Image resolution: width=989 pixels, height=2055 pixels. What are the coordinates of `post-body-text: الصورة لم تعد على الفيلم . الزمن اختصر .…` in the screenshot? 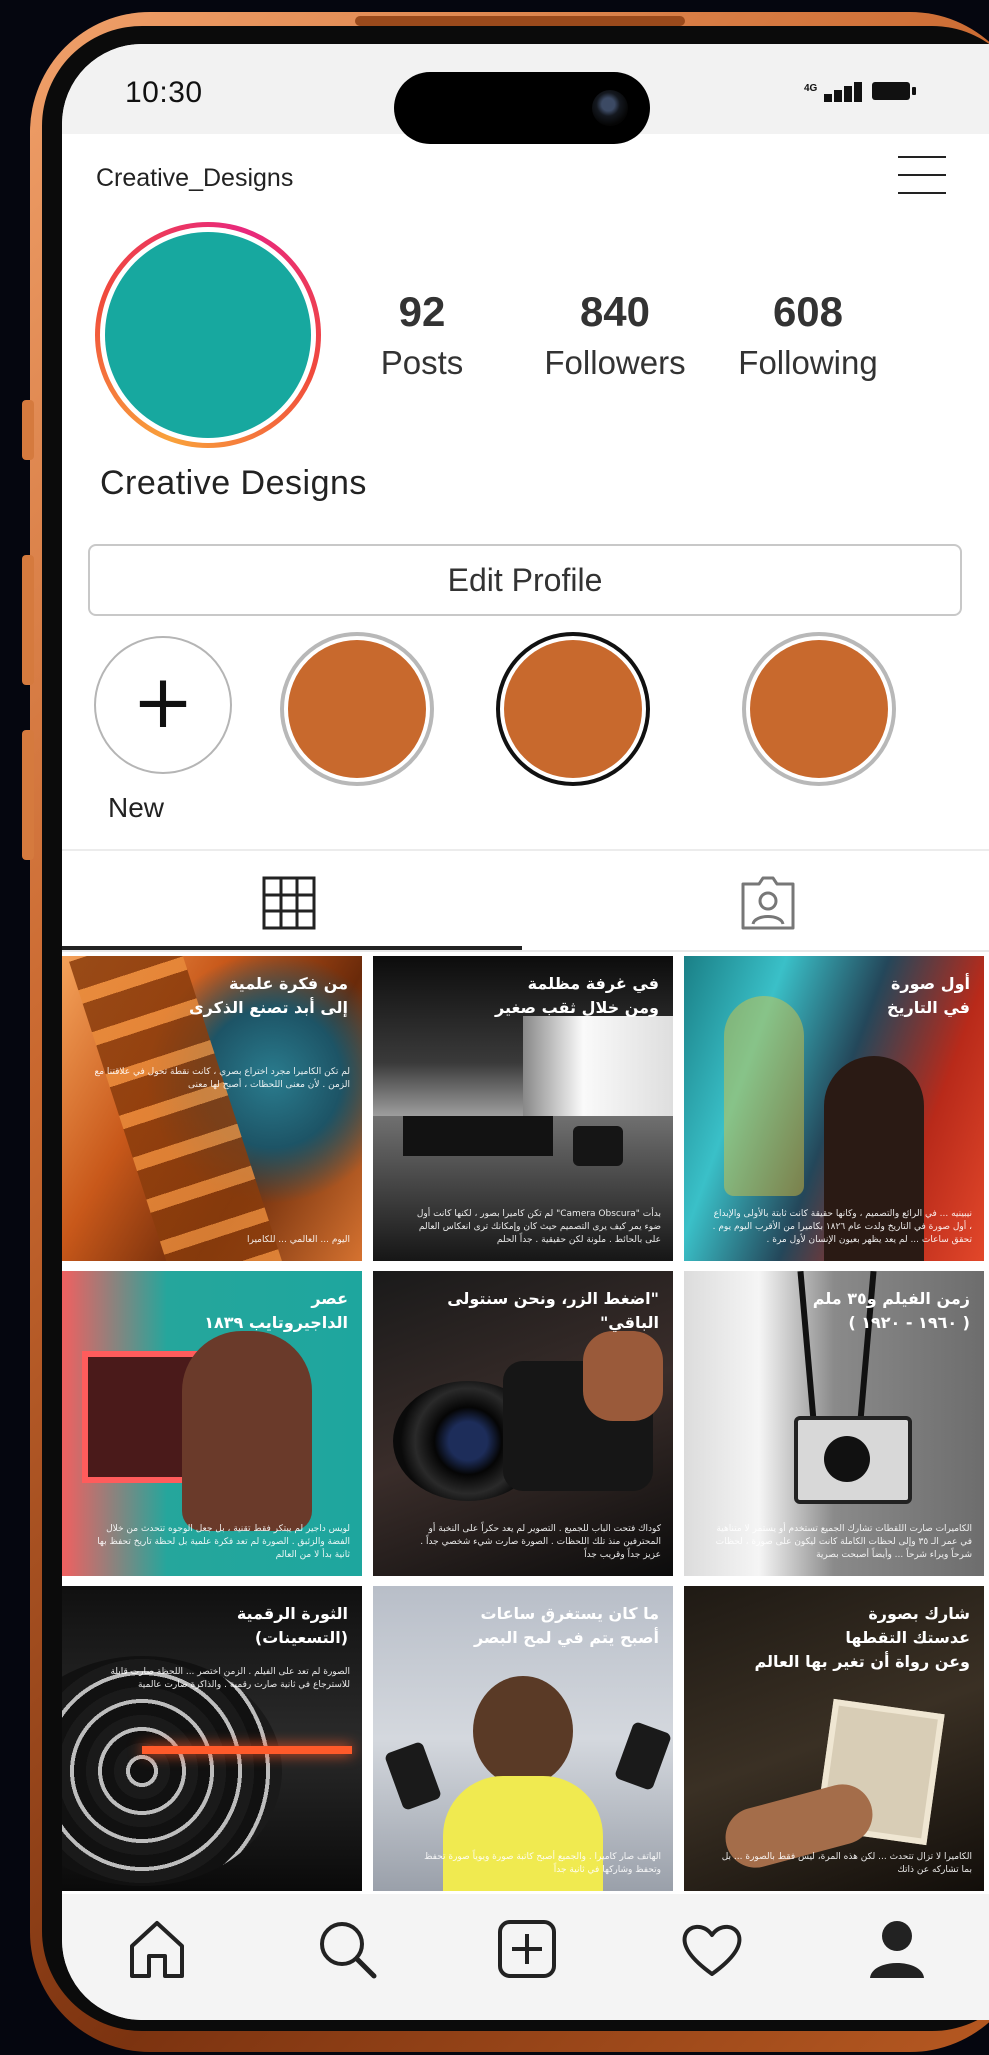 It's located at (230, 1678).